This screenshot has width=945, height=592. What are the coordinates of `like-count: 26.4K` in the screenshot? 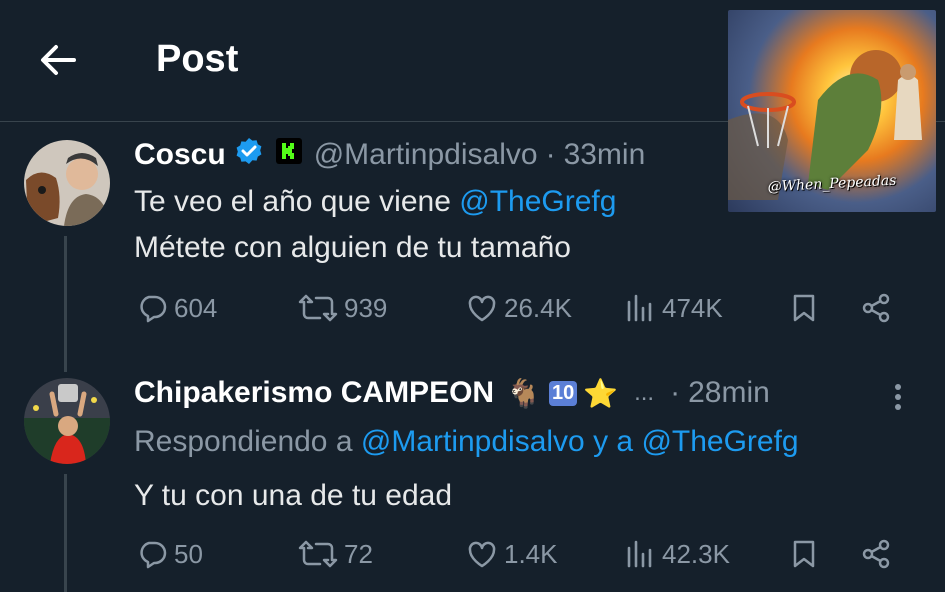 It's located at (538, 307).